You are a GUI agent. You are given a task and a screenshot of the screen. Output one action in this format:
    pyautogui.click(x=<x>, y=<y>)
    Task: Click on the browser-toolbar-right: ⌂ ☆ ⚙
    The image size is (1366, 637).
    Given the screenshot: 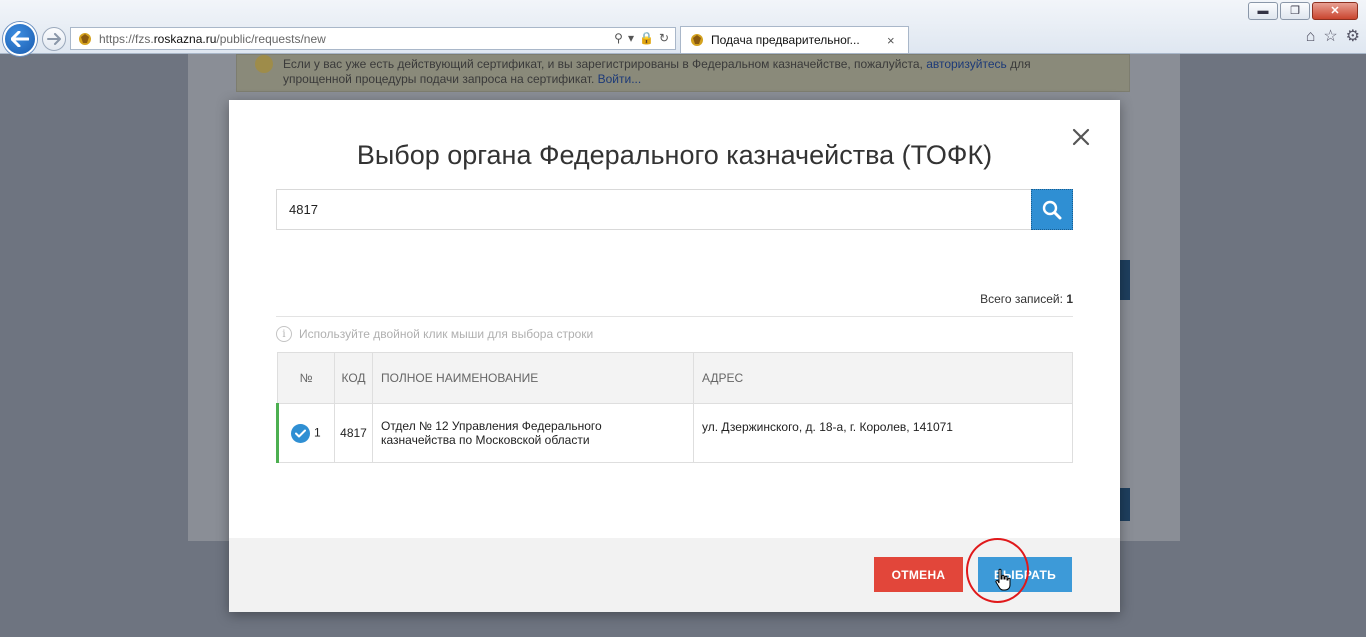 What is the action you would take?
    pyautogui.click(x=1333, y=37)
    